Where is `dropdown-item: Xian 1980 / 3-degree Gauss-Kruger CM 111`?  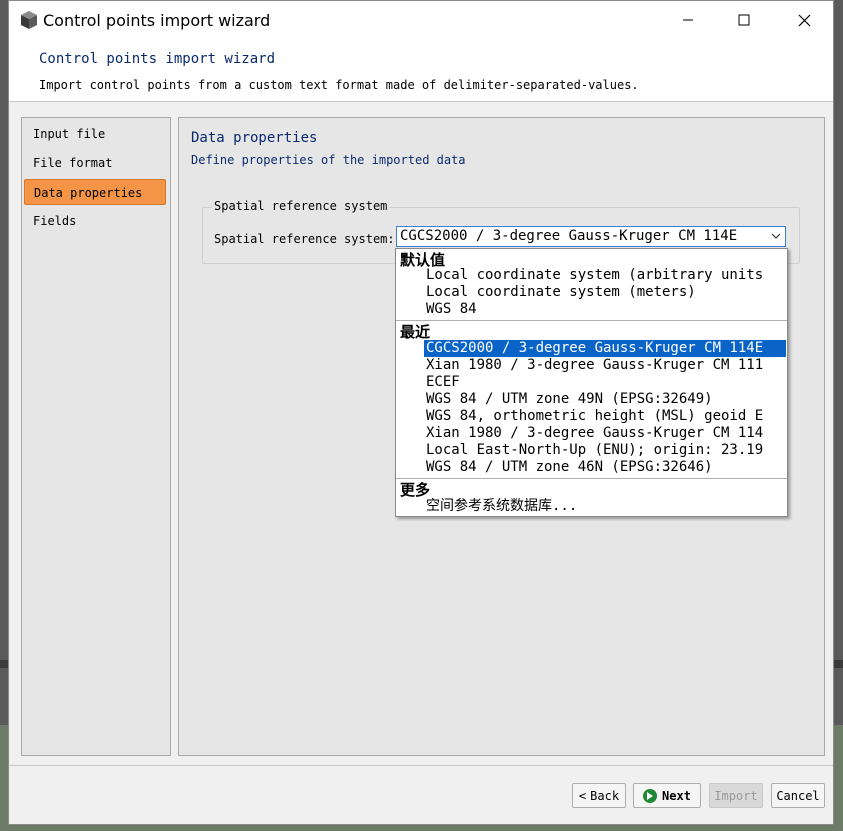 dropdown-item: Xian 1980 / 3-degree Gauss-Kruger CM 111 is located at coordinates (606, 365).